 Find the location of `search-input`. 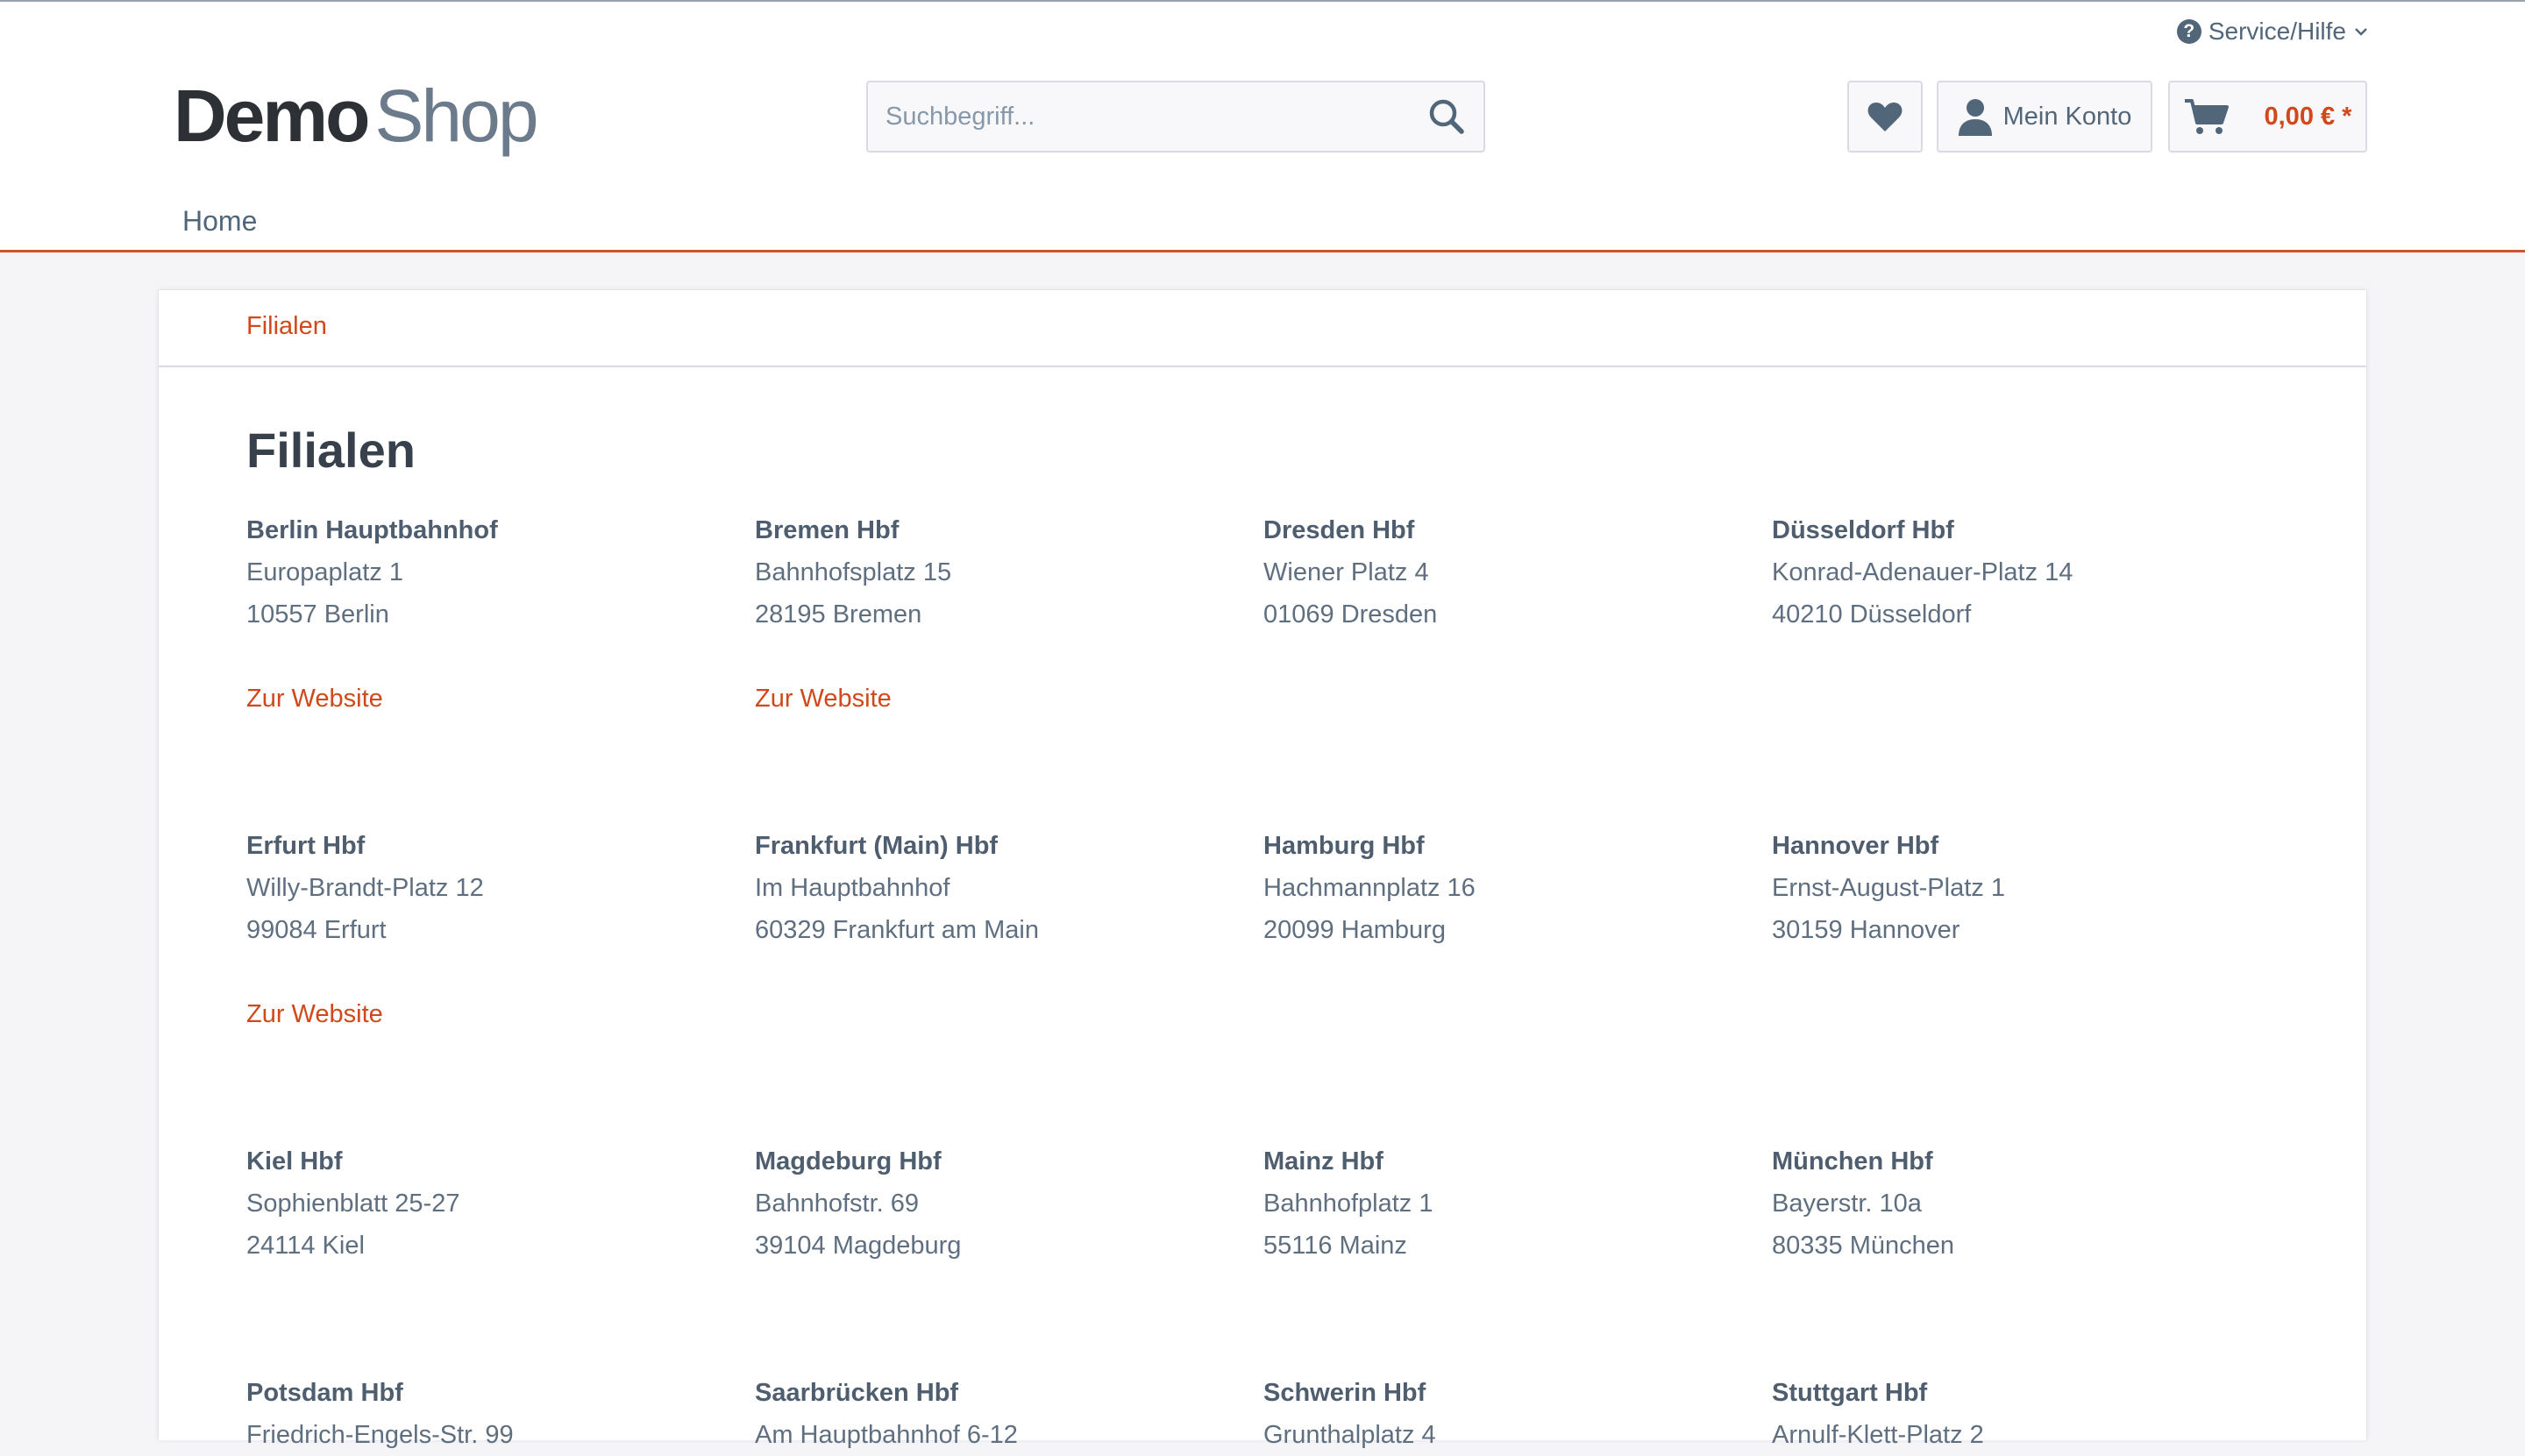

search-input is located at coordinates (1139, 116).